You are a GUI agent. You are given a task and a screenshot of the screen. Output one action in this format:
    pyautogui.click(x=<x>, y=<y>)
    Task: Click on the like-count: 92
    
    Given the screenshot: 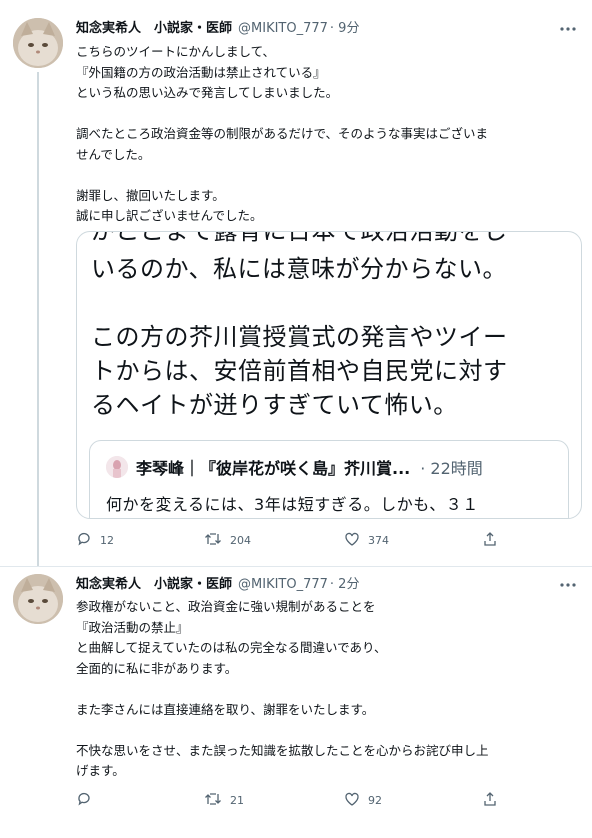 What is the action you would take?
    pyautogui.click(x=375, y=800)
    